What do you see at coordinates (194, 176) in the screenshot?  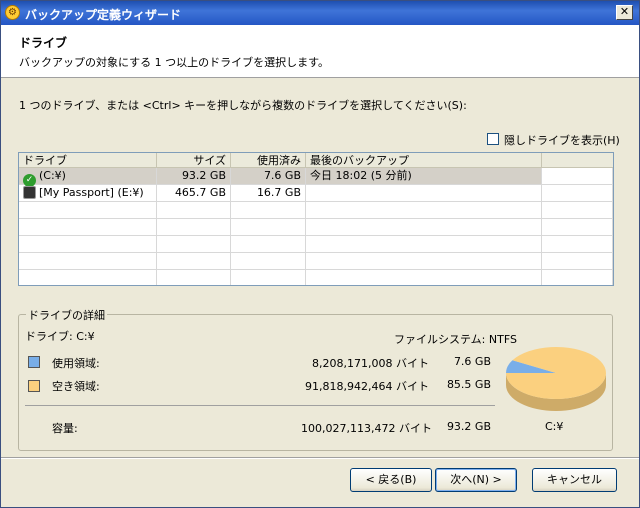 I see `size-cell: 93.2 GB` at bounding box center [194, 176].